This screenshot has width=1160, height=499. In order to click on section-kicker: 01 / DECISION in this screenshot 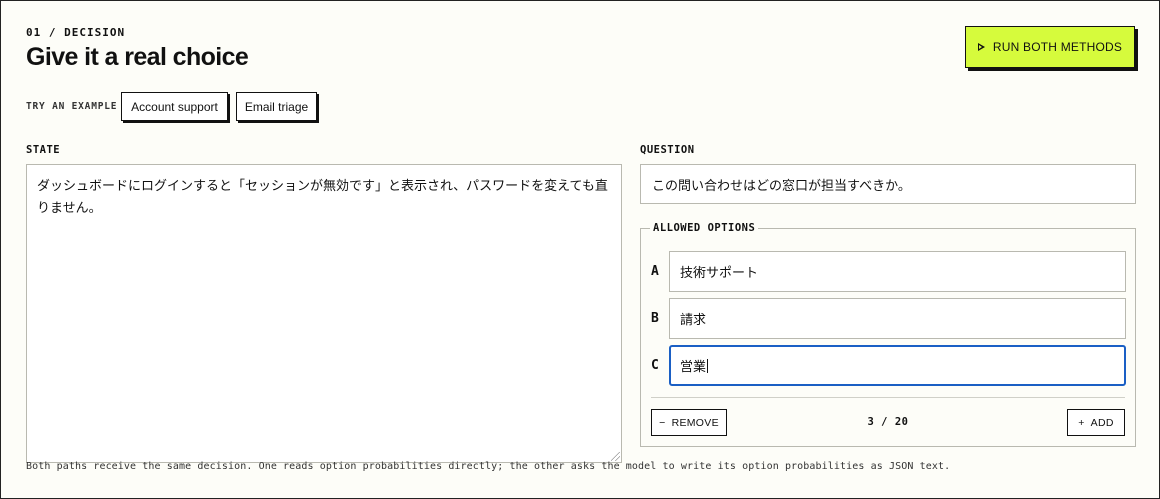, I will do `click(76, 32)`.